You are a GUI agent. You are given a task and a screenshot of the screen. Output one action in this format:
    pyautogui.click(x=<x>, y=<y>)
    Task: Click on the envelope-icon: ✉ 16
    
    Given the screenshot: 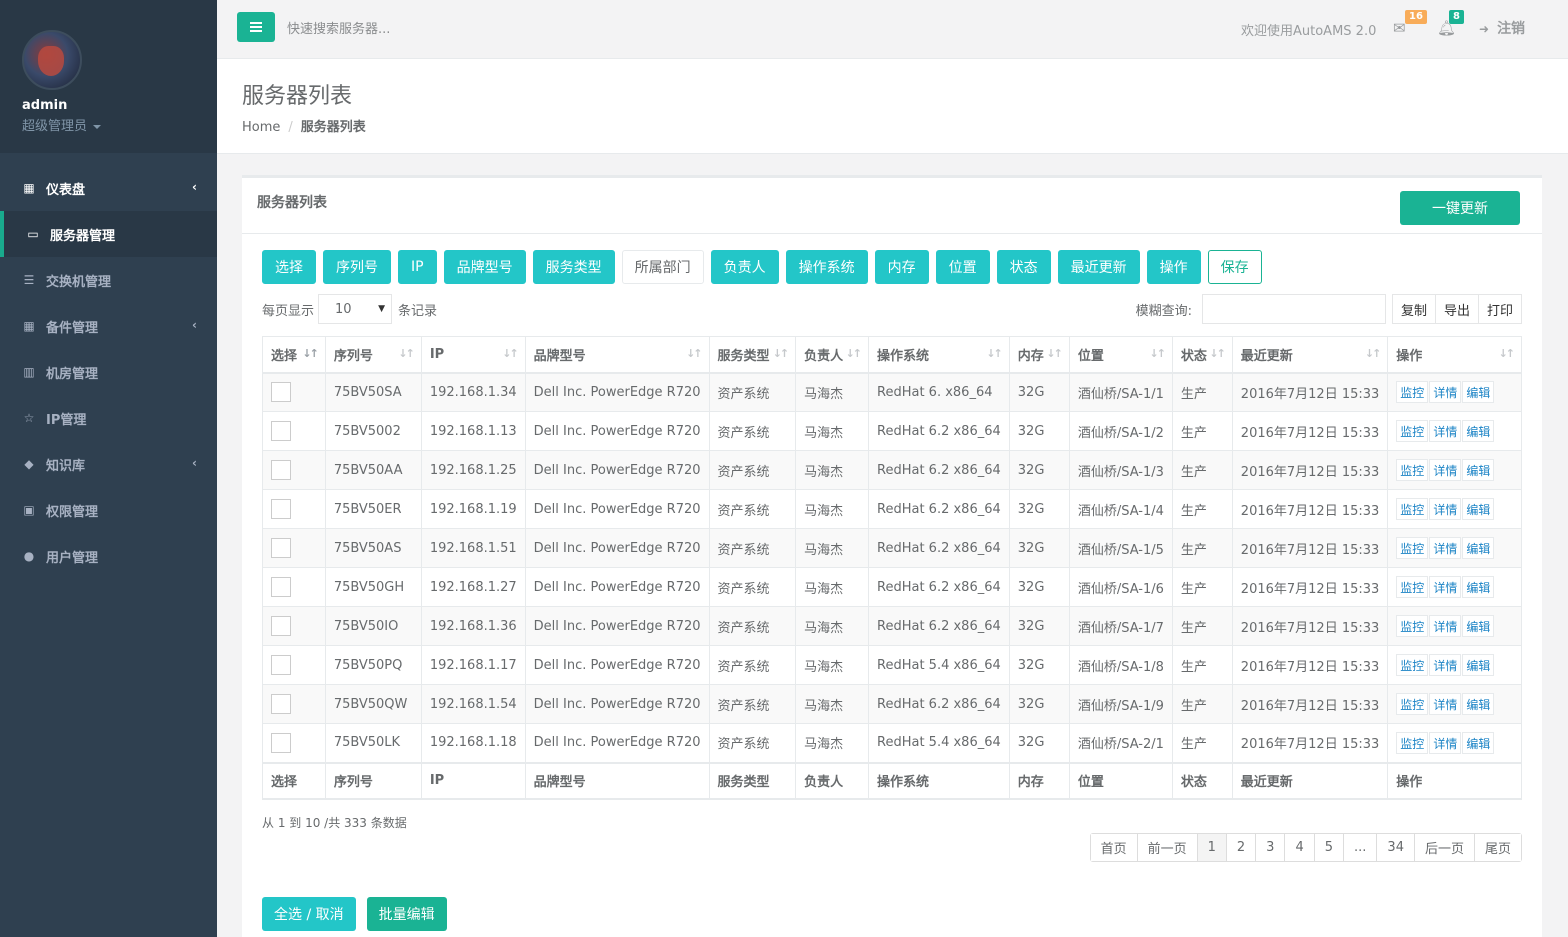 What is the action you would take?
    pyautogui.click(x=1410, y=23)
    